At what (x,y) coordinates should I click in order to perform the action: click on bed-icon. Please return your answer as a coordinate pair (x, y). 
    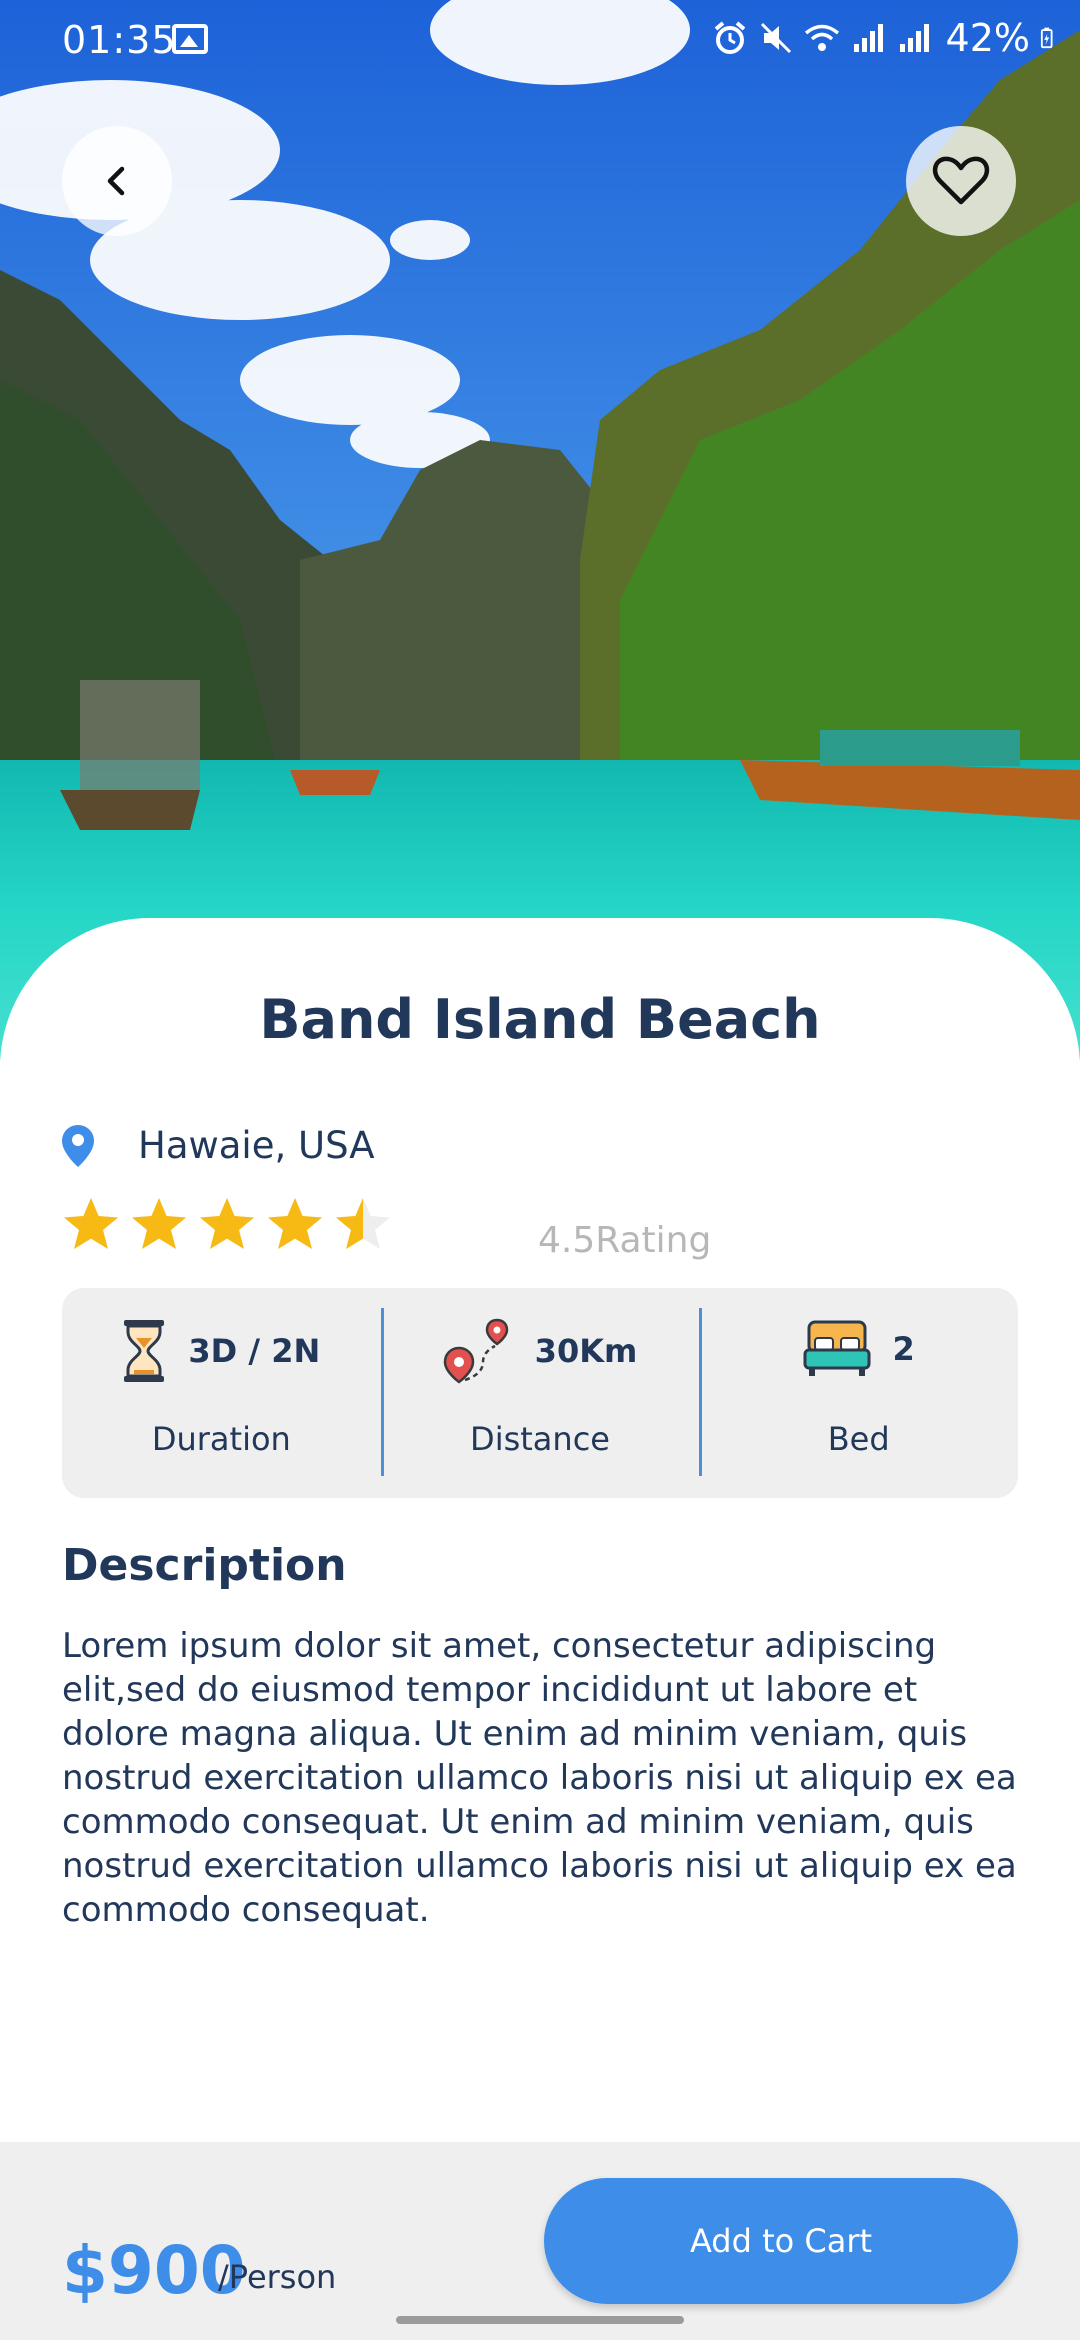
    Looking at the image, I should click on (837, 1348).